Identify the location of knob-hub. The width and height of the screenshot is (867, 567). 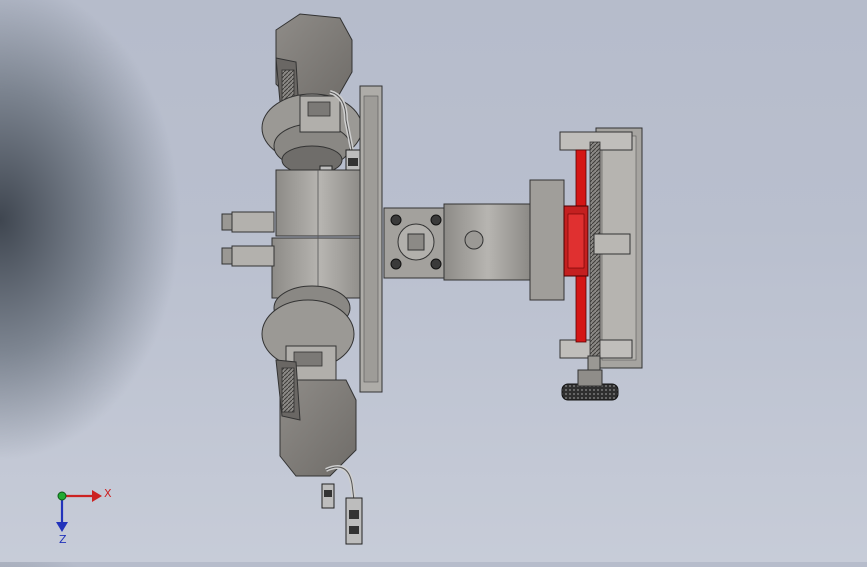
(590, 378).